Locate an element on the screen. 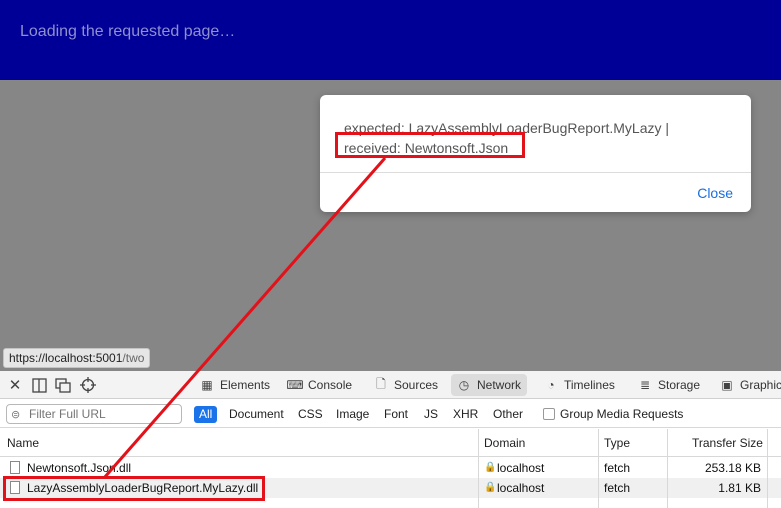 Image resolution: width=781 pixels, height=508 pixels. column-type: Type is located at coordinates (617, 443).